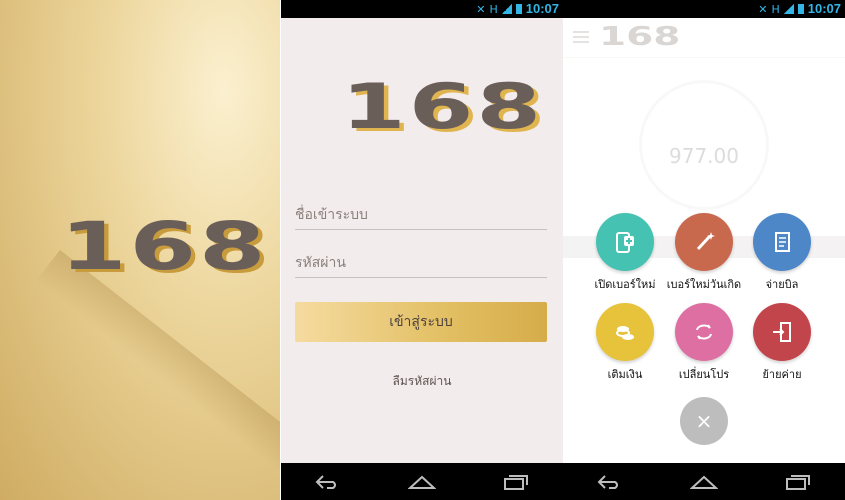 Image resolution: width=845 pixels, height=500 pixels. I want to click on close-icon: ×, so click(704, 421).